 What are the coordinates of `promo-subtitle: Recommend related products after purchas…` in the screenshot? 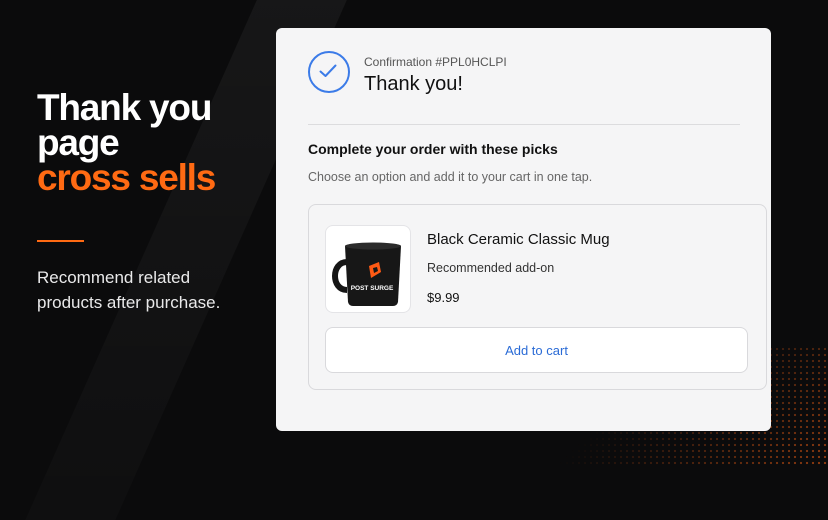 It's located at (129, 290).